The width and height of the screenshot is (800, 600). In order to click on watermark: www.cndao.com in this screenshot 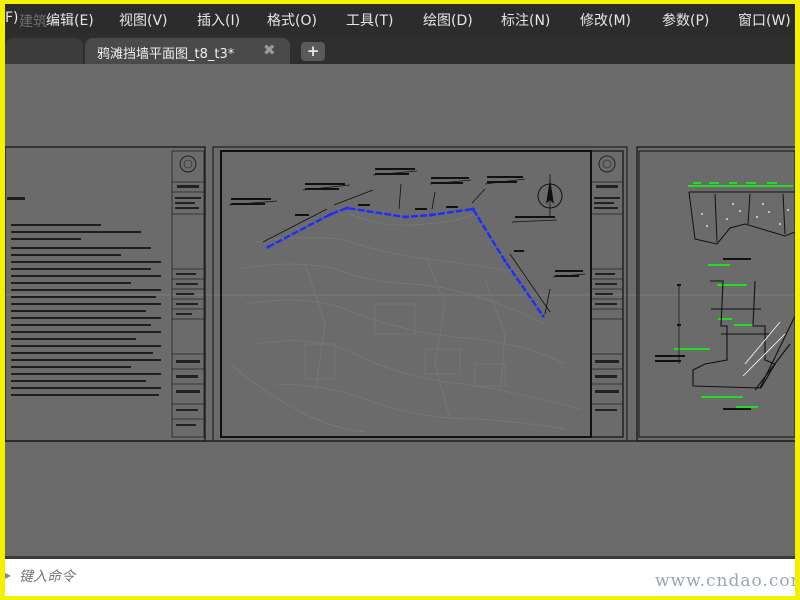, I will do `click(725, 581)`.